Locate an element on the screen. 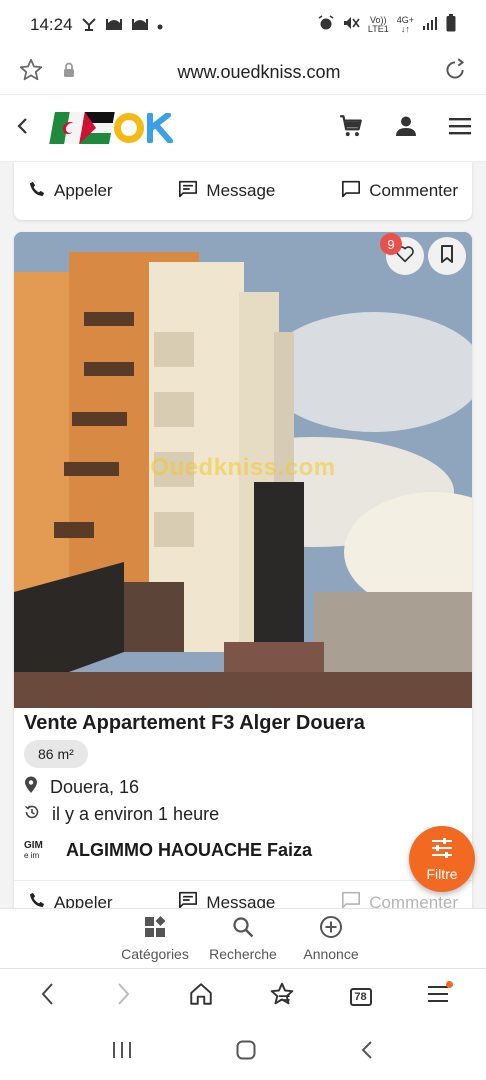  lock-icon is located at coordinates (69, 72).